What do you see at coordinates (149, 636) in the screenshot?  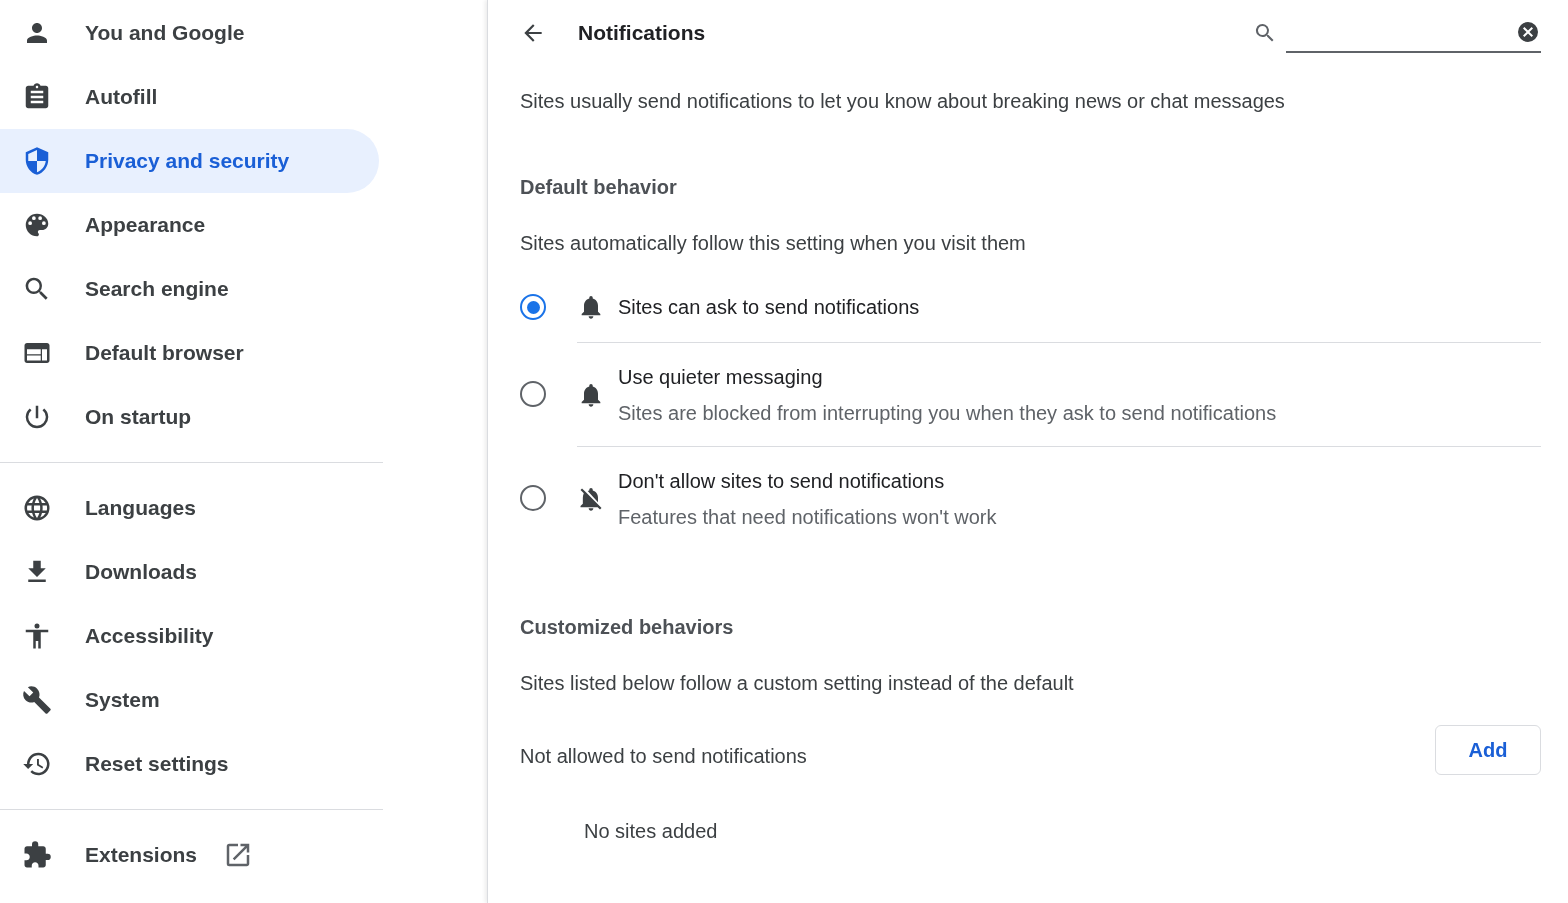 I see `sidebar-label: Accessibility` at bounding box center [149, 636].